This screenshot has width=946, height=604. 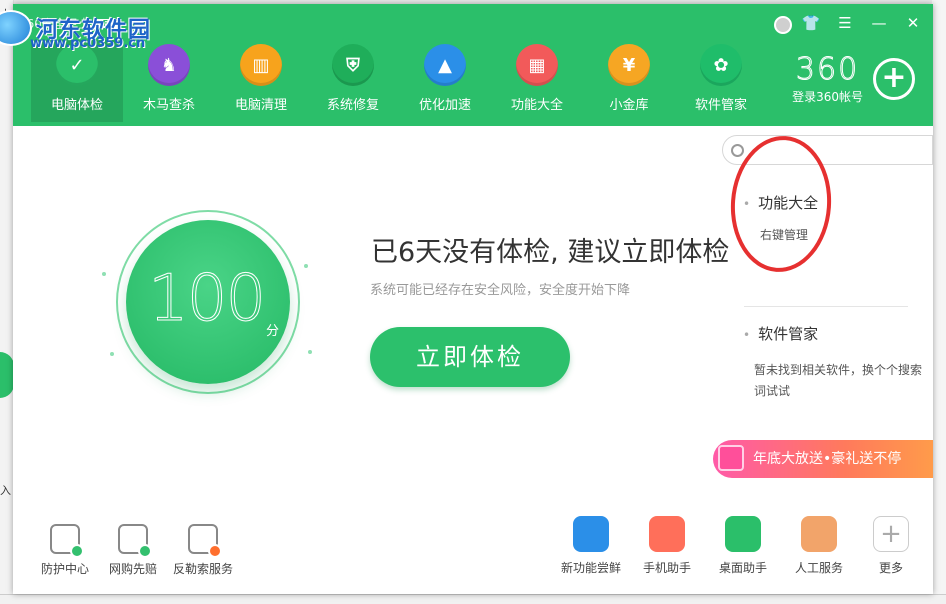 I want to click on skin-shirt-icon: 👕, so click(x=811, y=23).